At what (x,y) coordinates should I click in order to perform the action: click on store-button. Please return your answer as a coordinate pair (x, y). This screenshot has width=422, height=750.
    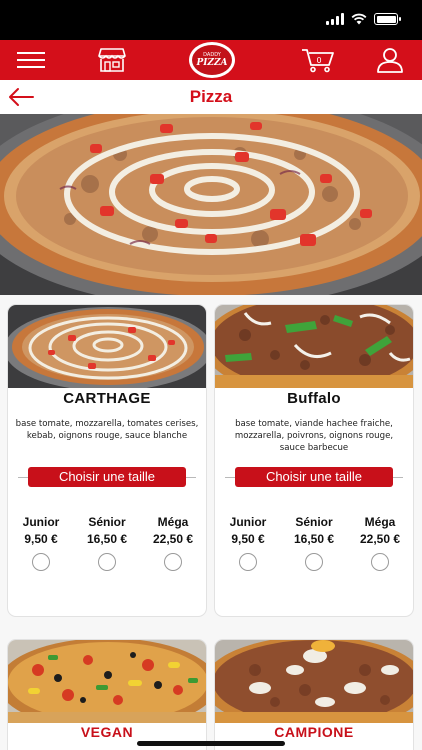
    Looking at the image, I should click on (112, 60).